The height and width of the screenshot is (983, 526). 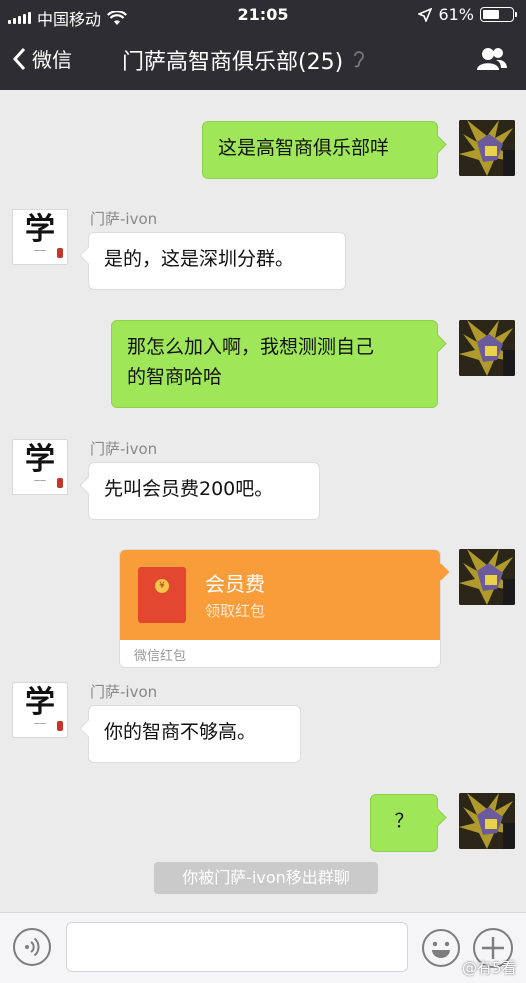 I want to click on red-packet-subtitle: 领取红包, so click(x=235, y=611).